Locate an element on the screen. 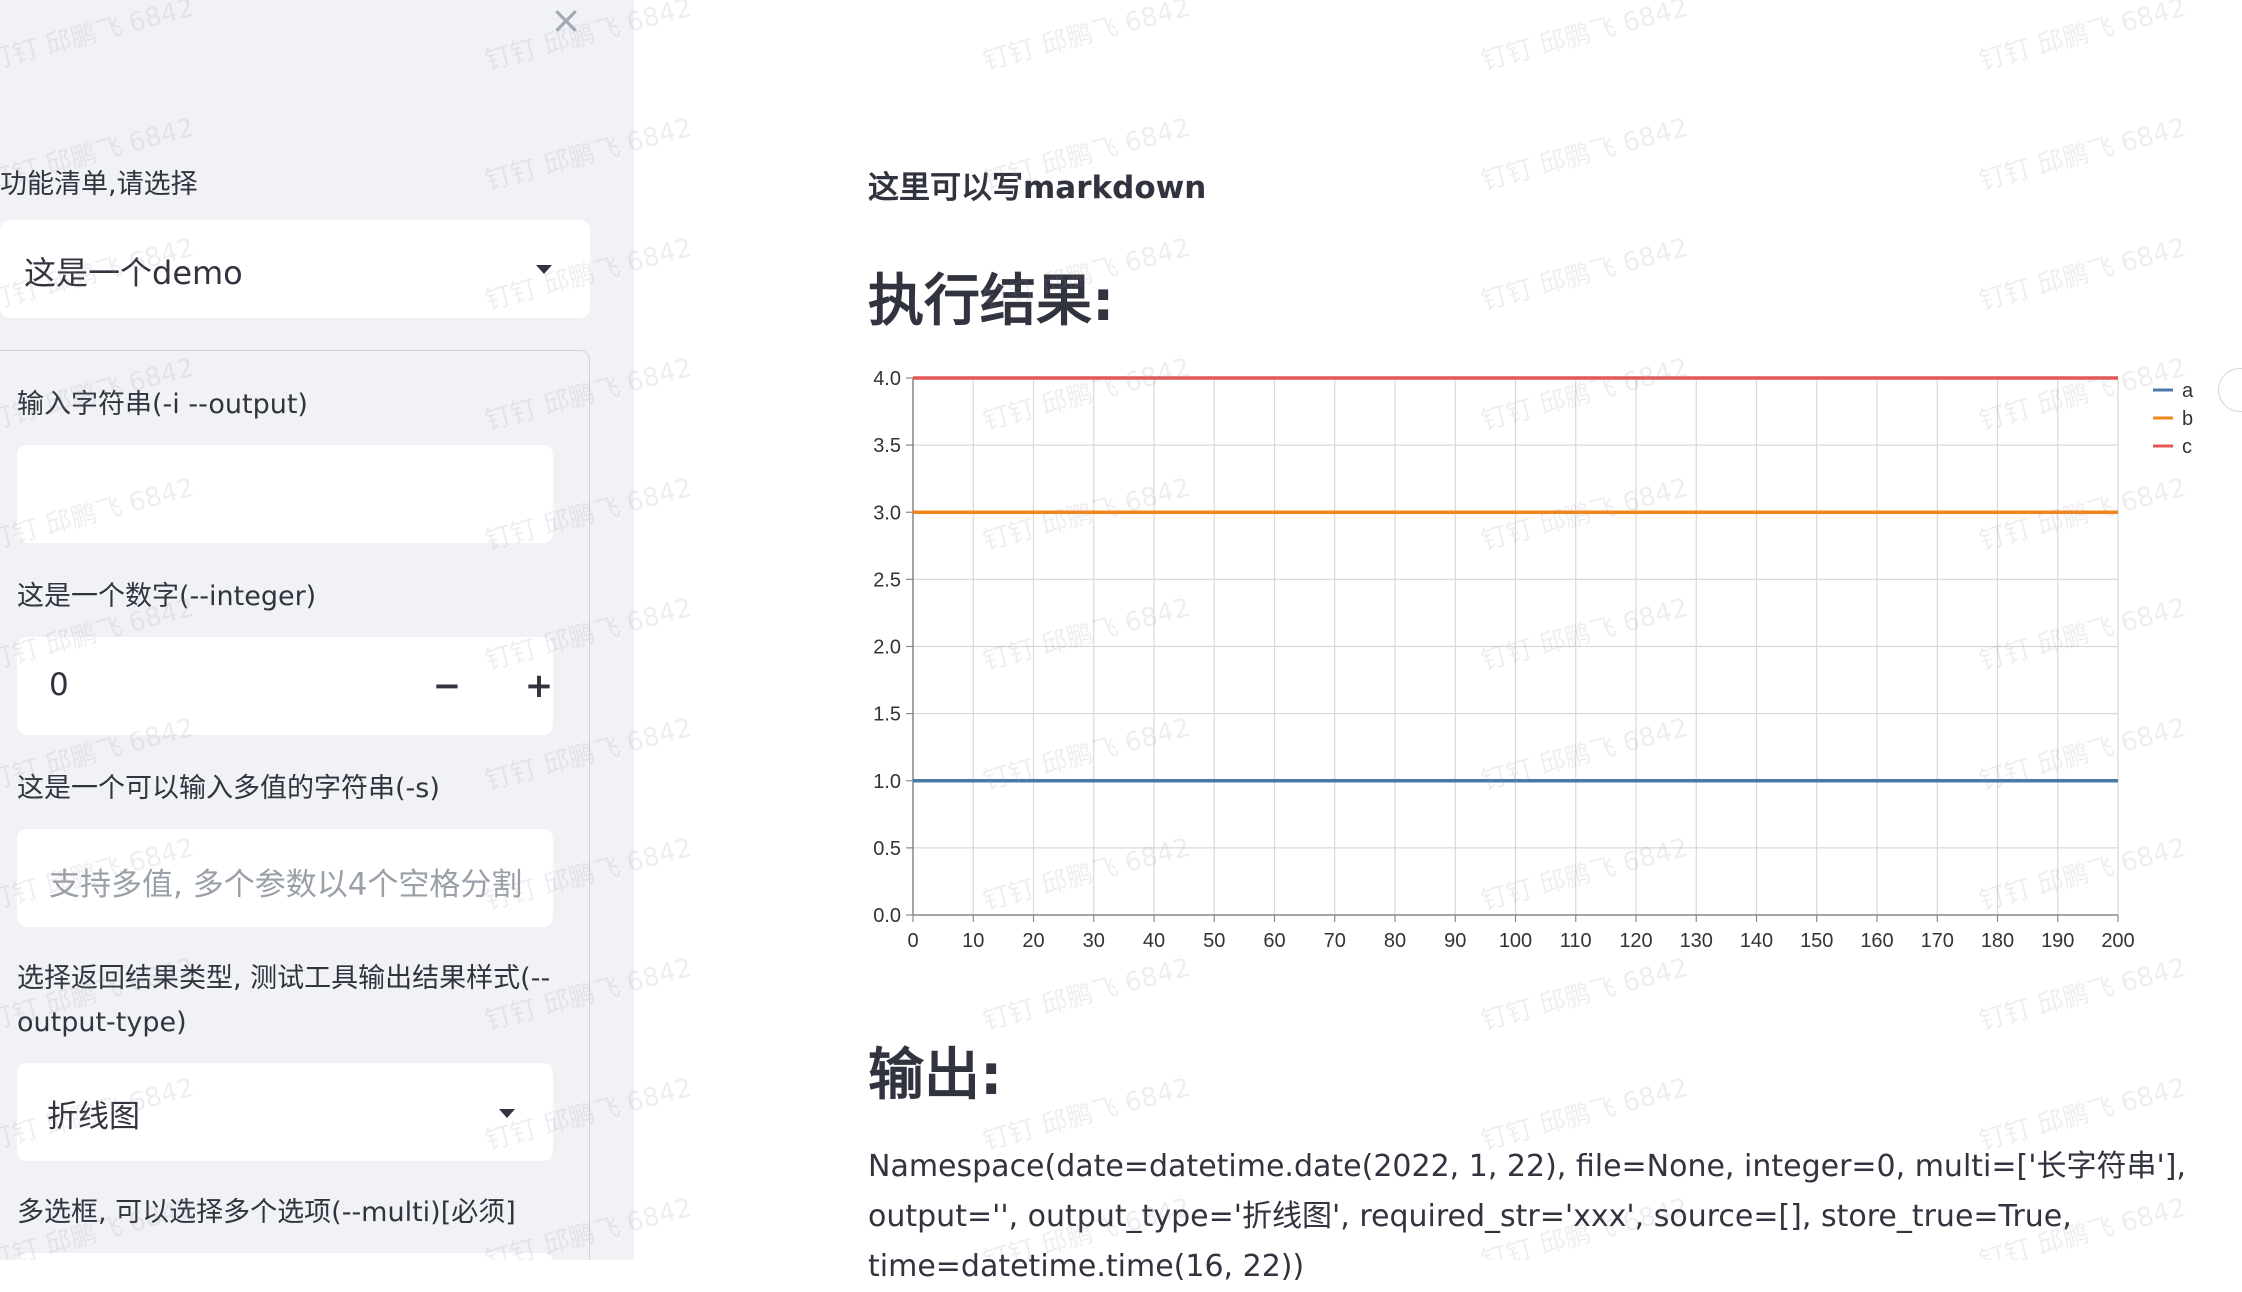  increment-button: + is located at coordinates (539, 686).